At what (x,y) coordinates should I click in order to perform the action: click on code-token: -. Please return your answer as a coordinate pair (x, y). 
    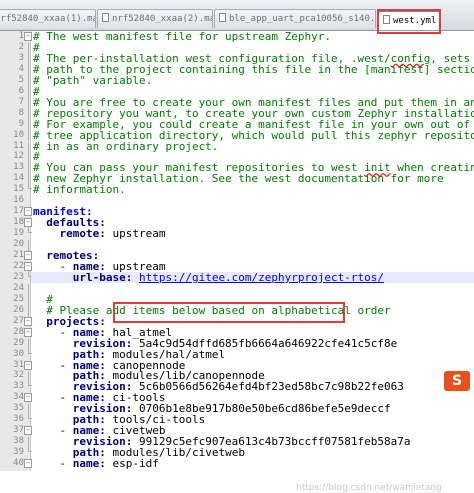
    Looking at the image, I should click on (53, 464).